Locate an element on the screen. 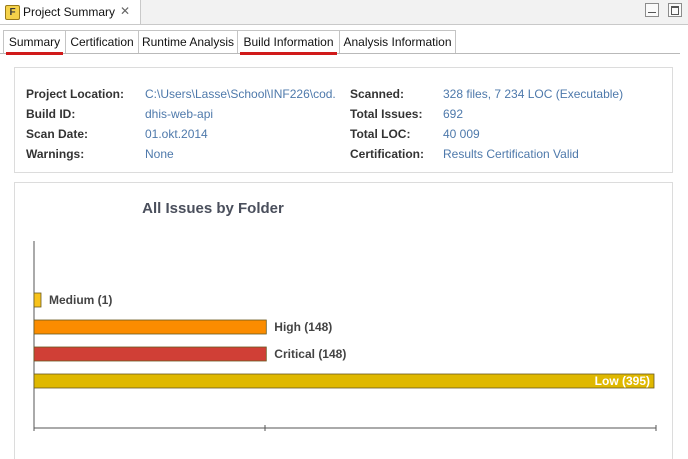  project-summary-view-tab: F Project Summary ✕ is located at coordinates (70, 12).